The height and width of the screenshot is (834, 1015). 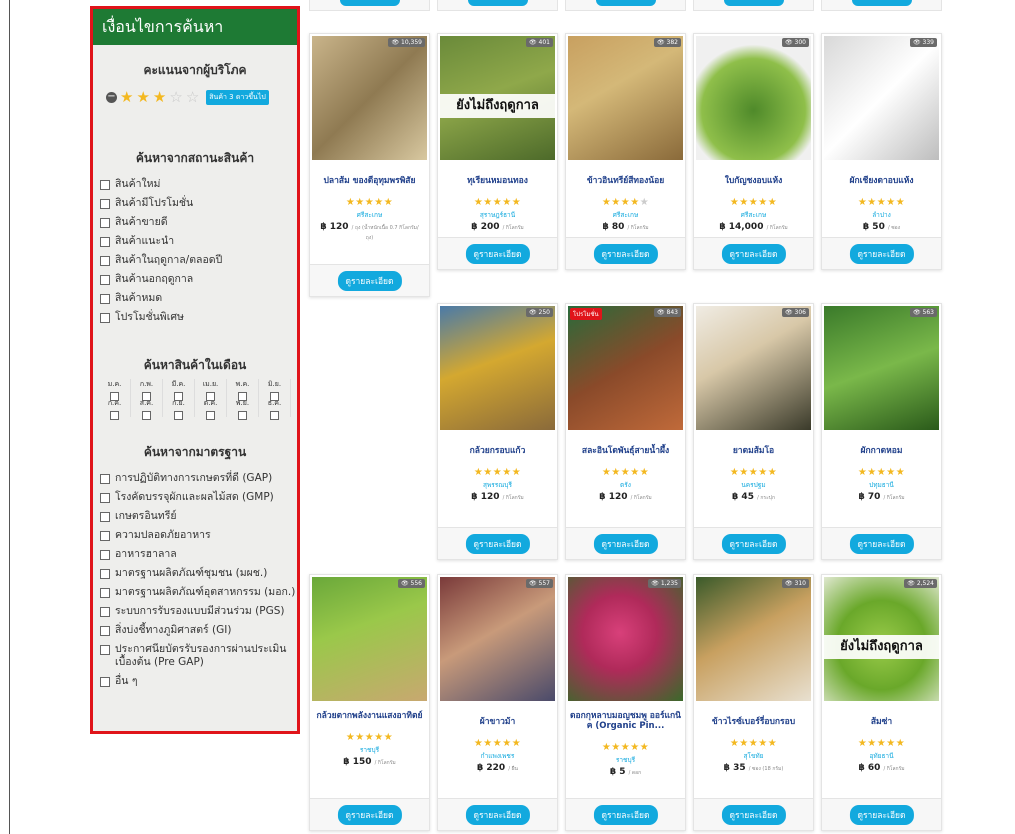 What do you see at coordinates (881, 722) in the screenshot?
I see `product-name: ส้มซ่า` at bounding box center [881, 722].